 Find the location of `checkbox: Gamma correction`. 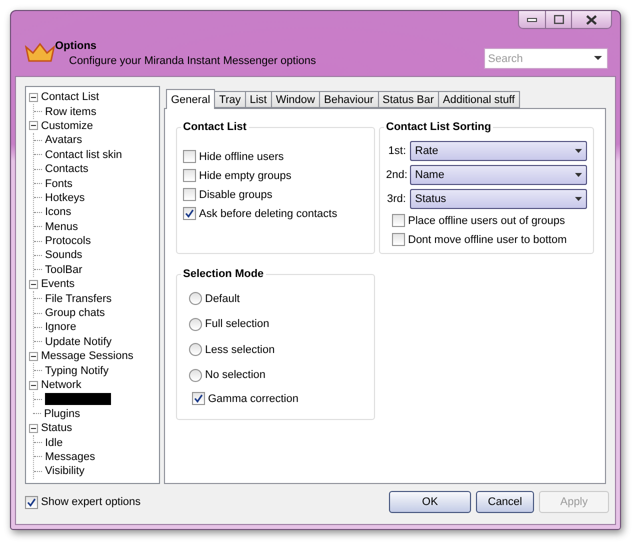

checkbox: Gamma correction is located at coordinates (280, 398).